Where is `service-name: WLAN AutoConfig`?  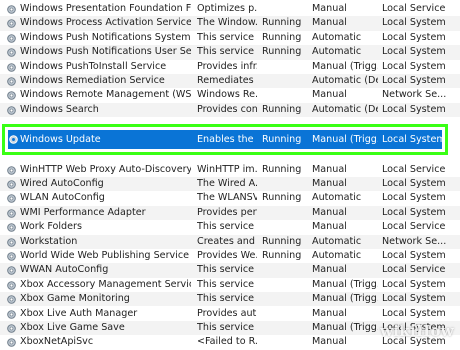
service-name: WLAN AutoConfig is located at coordinates (62, 198).